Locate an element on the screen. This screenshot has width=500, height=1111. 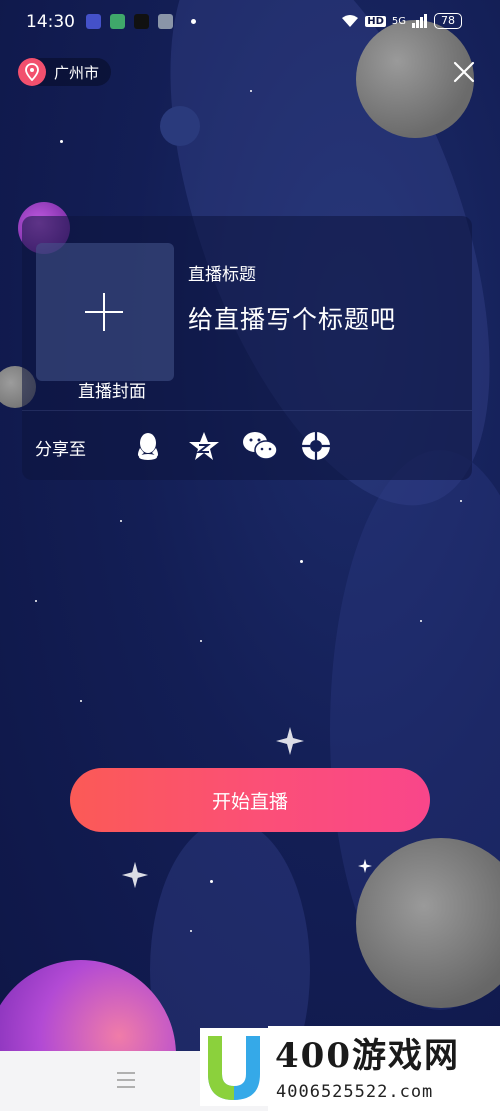
wifi-icon is located at coordinates (350, 21).